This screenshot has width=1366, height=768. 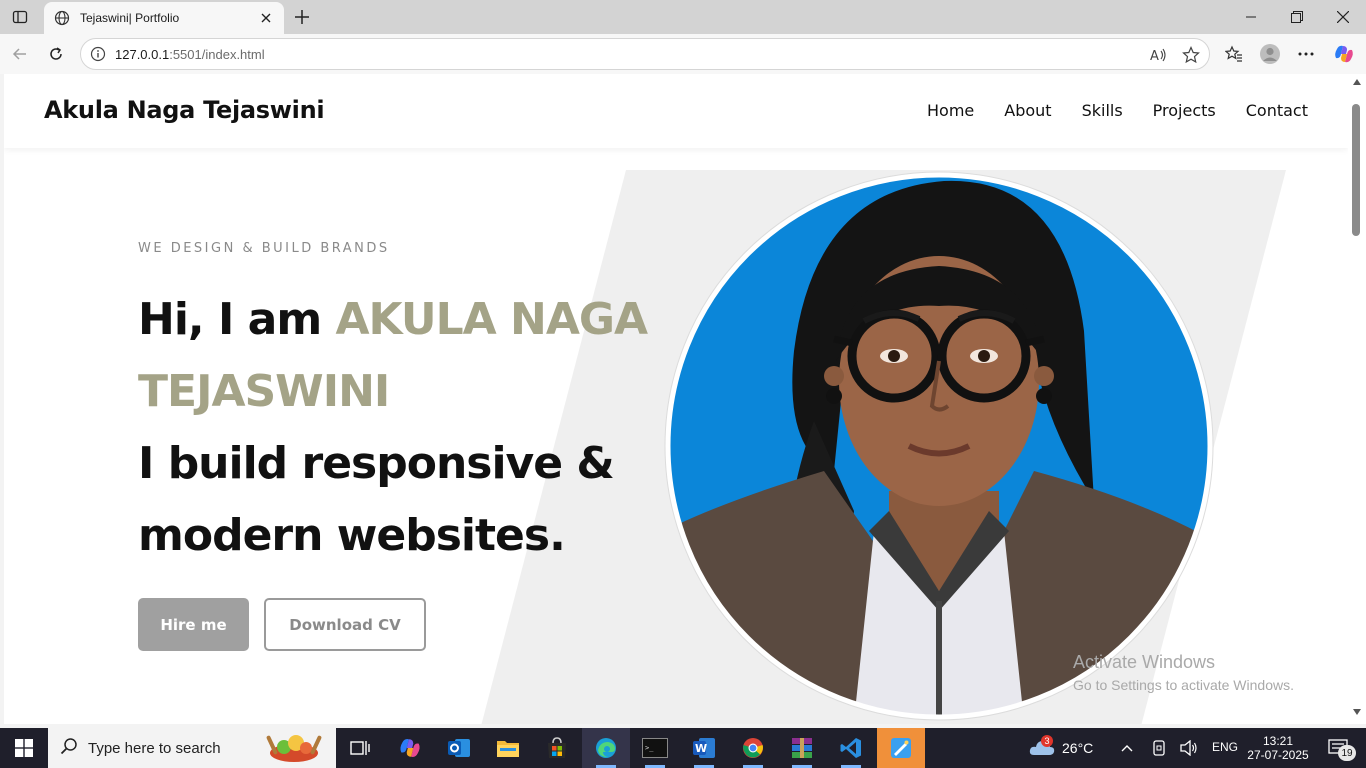 What do you see at coordinates (1278, 755) in the screenshot?
I see `clock-date: 27-07-2025` at bounding box center [1278, 755].